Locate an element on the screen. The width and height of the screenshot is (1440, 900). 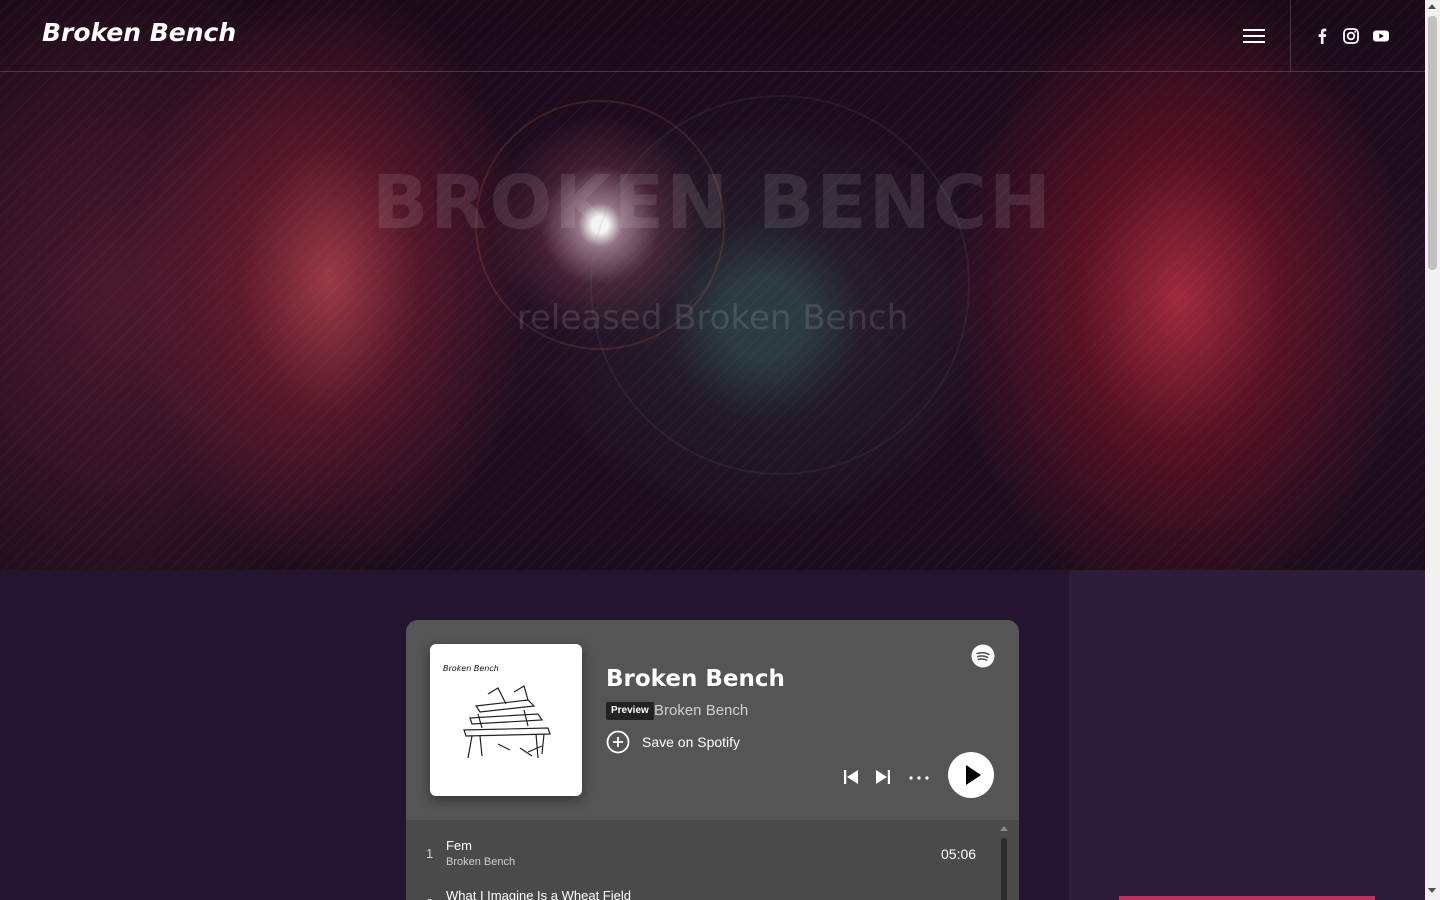
track-number: 2 is located at coordinates (429, 898).